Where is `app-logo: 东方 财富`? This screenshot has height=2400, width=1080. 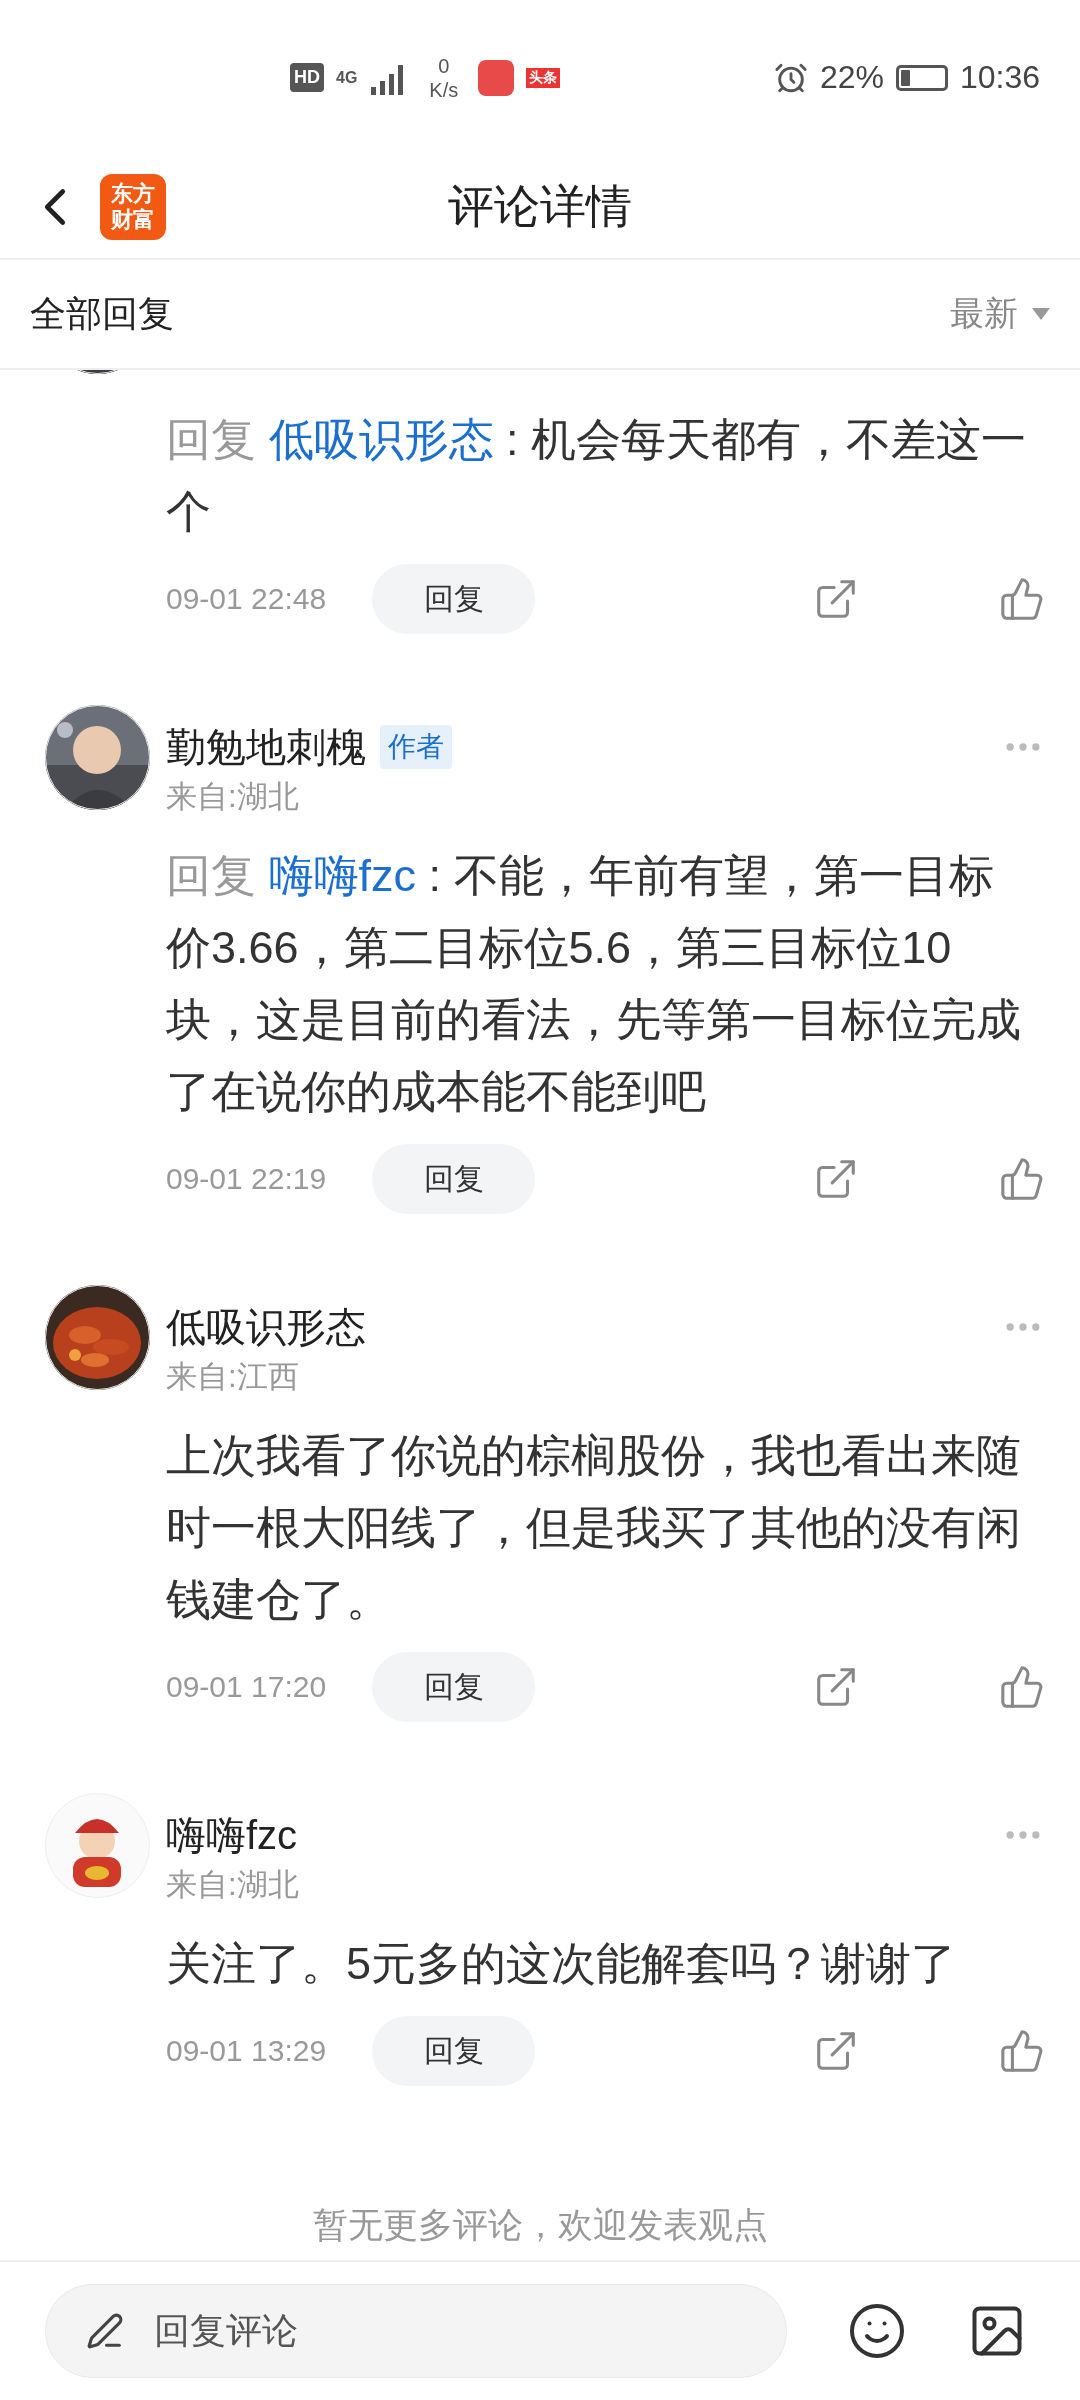 app-logo: 东方 财富 is located at coordinates (133, 206).